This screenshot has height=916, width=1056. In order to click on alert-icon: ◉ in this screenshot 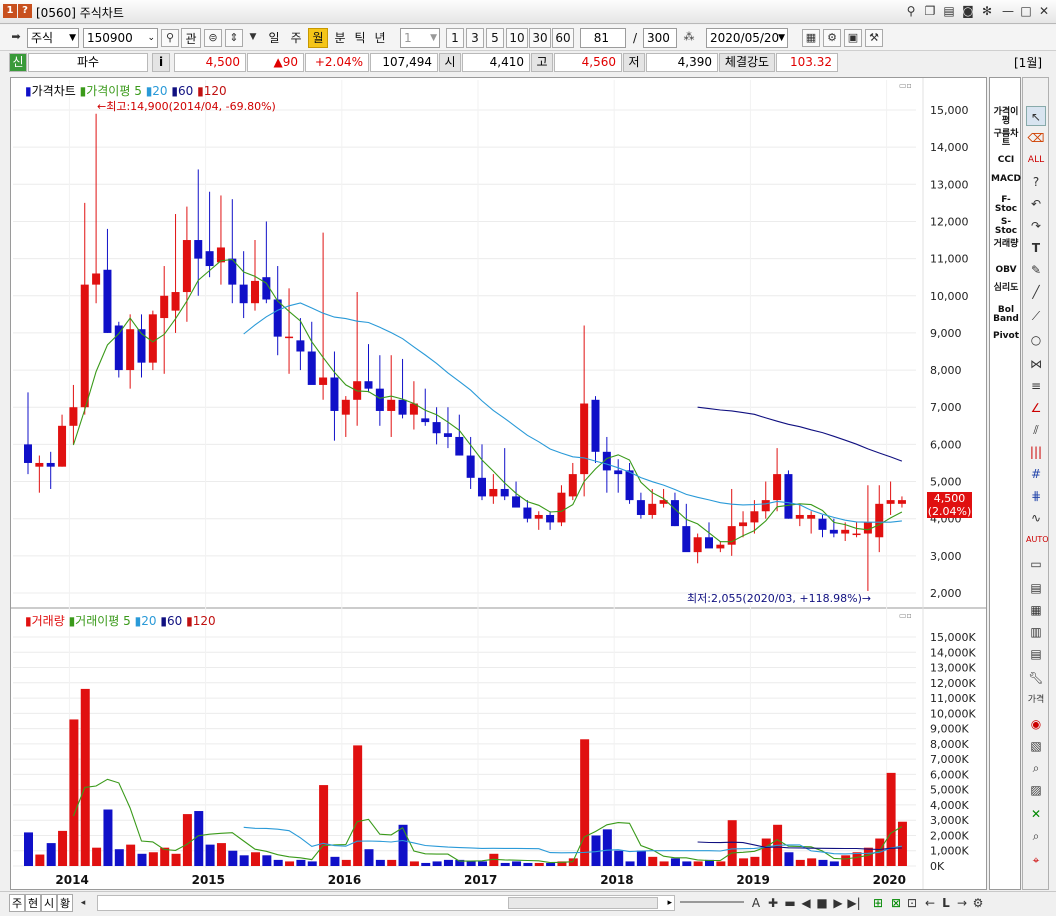, I will do `click(1036, 724)`.